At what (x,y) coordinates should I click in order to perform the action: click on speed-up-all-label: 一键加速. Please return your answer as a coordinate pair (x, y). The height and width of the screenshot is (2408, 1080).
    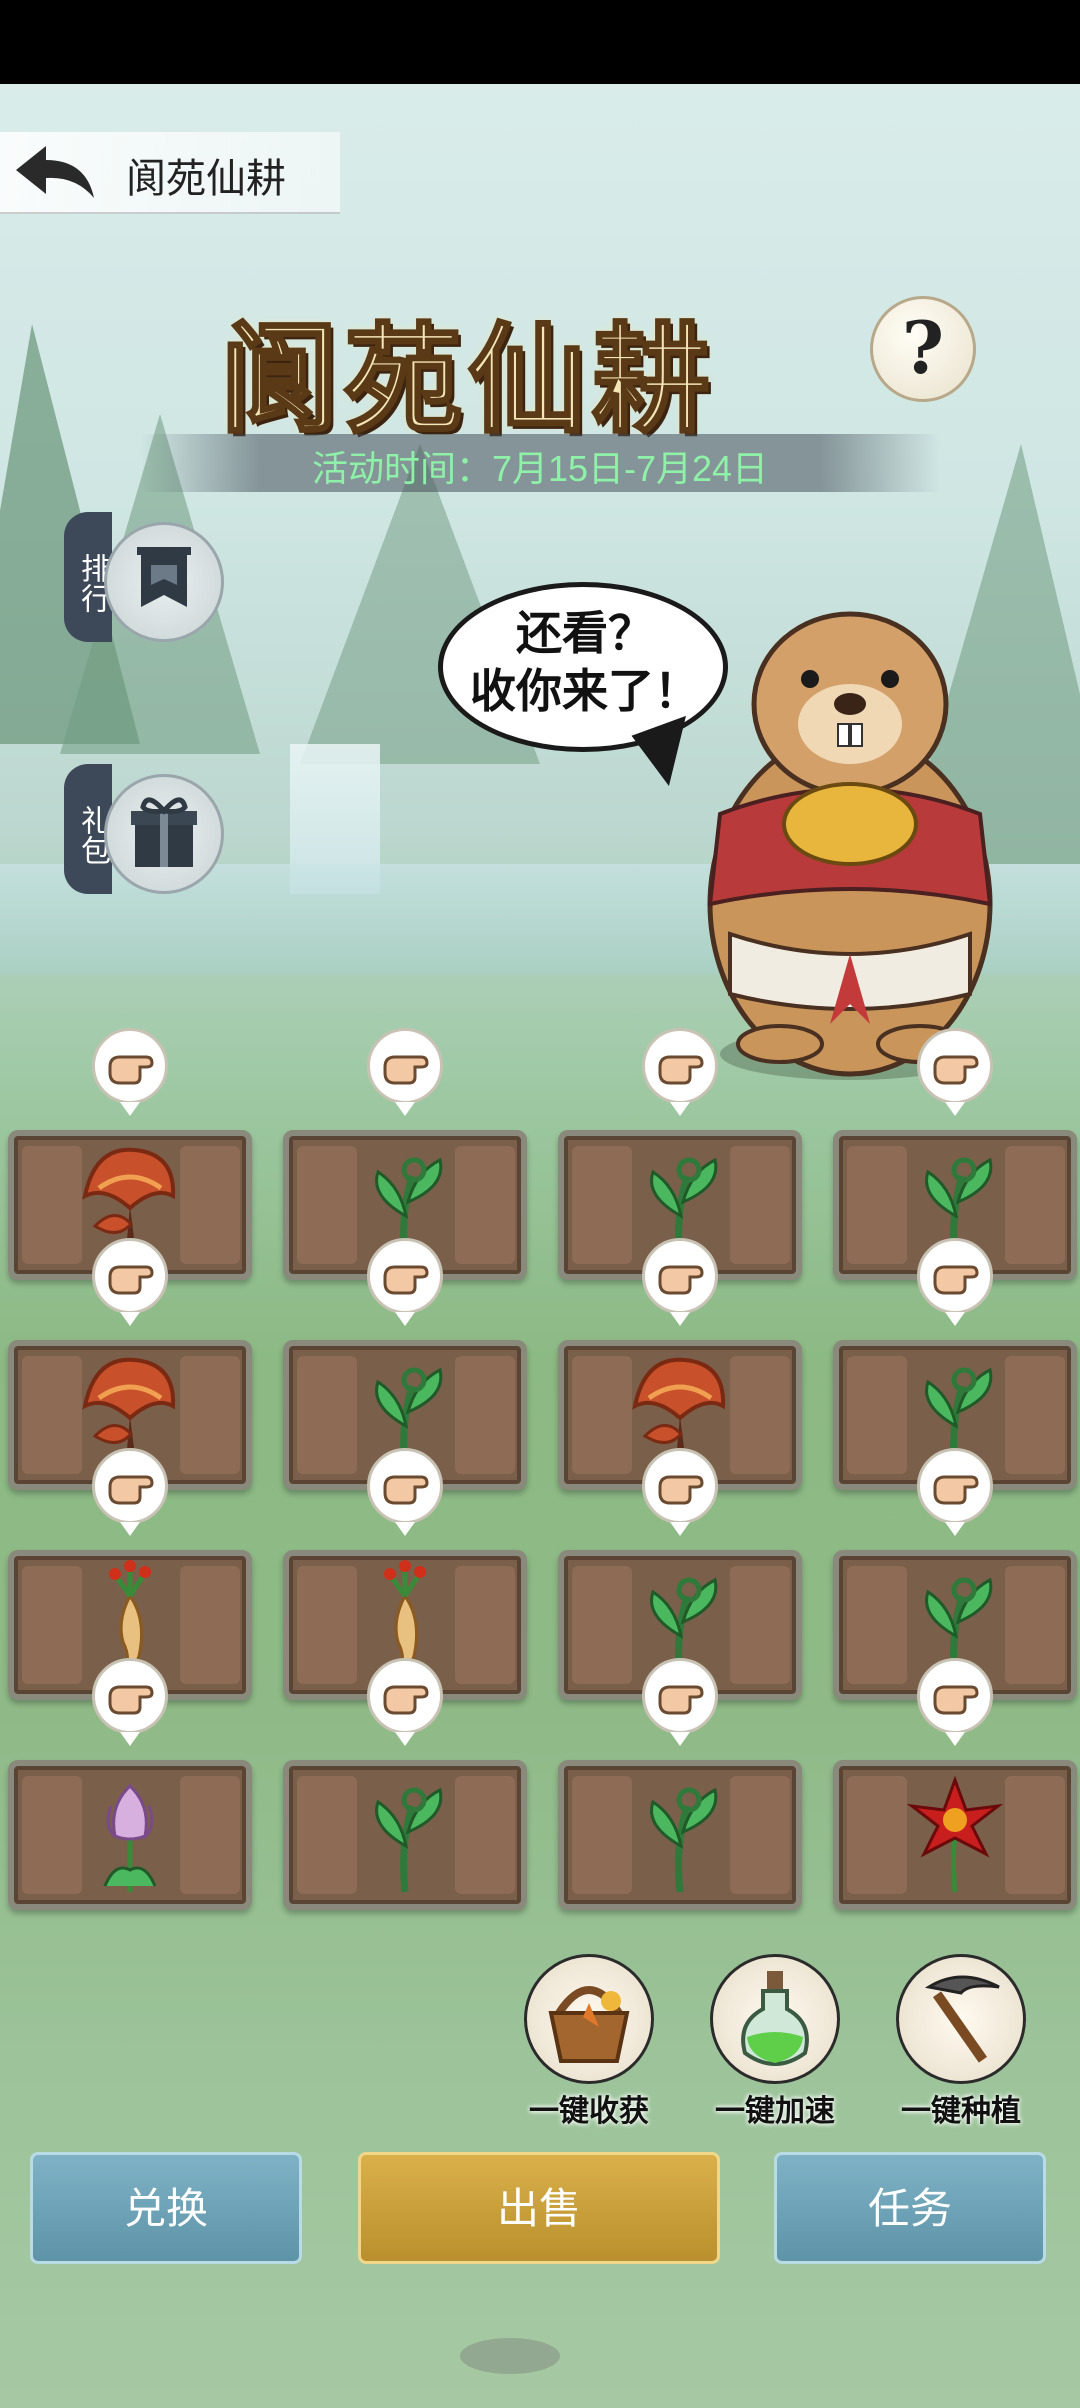
    Looking at the image, I should click on (775, 2111).